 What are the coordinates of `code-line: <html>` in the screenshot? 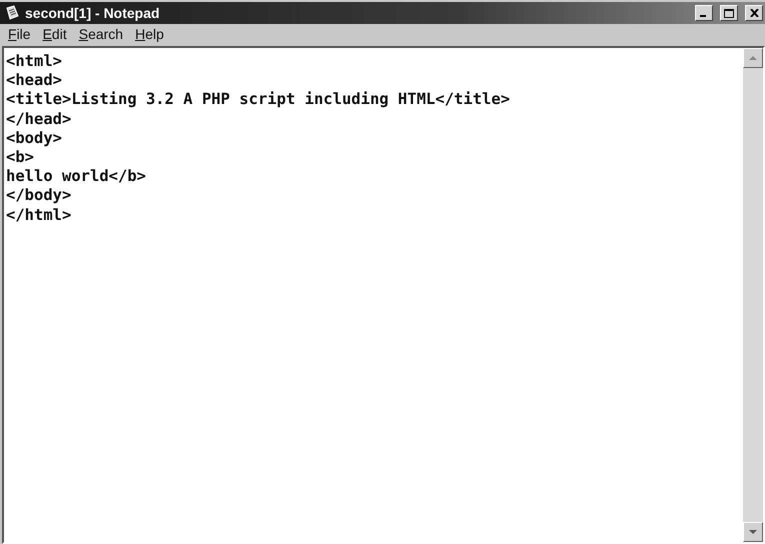 It's located at (34, 62).